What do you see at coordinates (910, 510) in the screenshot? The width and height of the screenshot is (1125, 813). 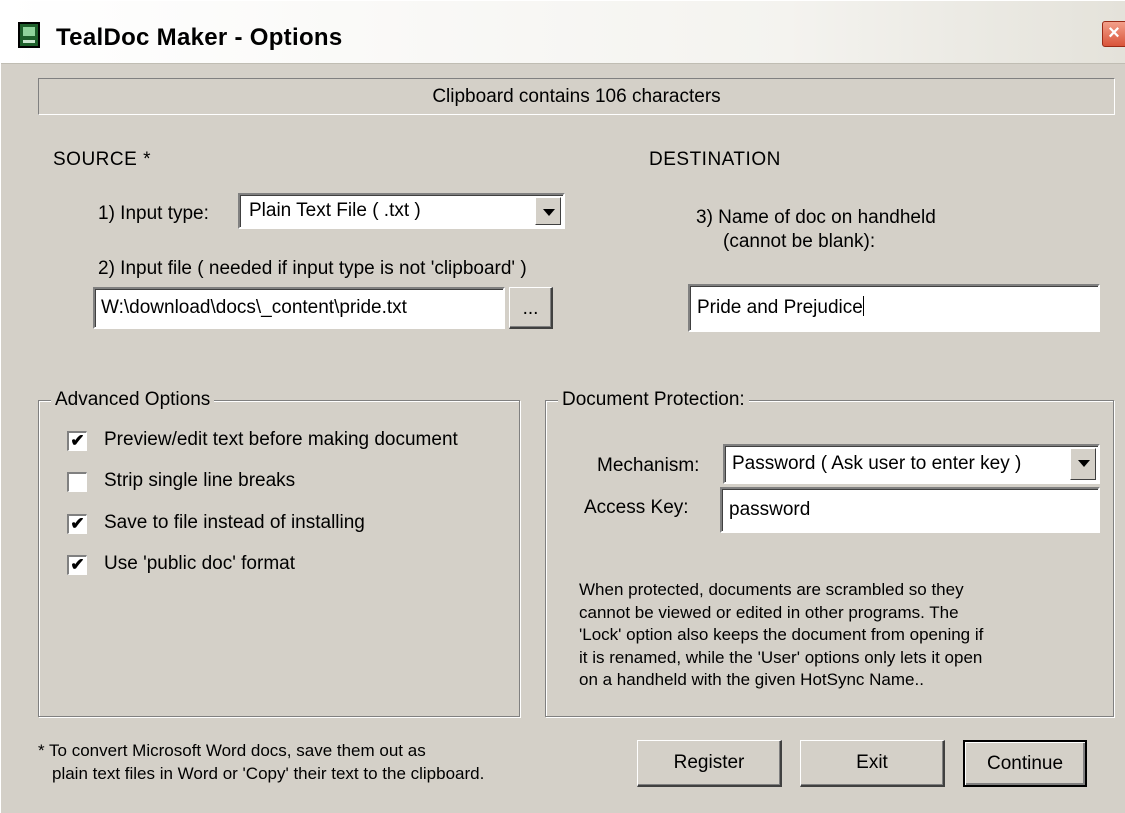 I see `access-key-field: password` at bounding box center [910, 510].